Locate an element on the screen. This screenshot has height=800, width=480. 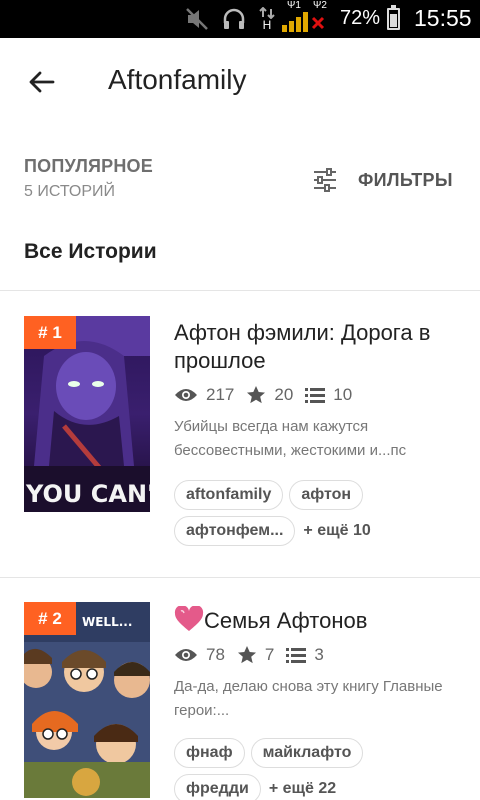
story-cover: YOU CAN'T # 1 is located at coordinates (87, 414).